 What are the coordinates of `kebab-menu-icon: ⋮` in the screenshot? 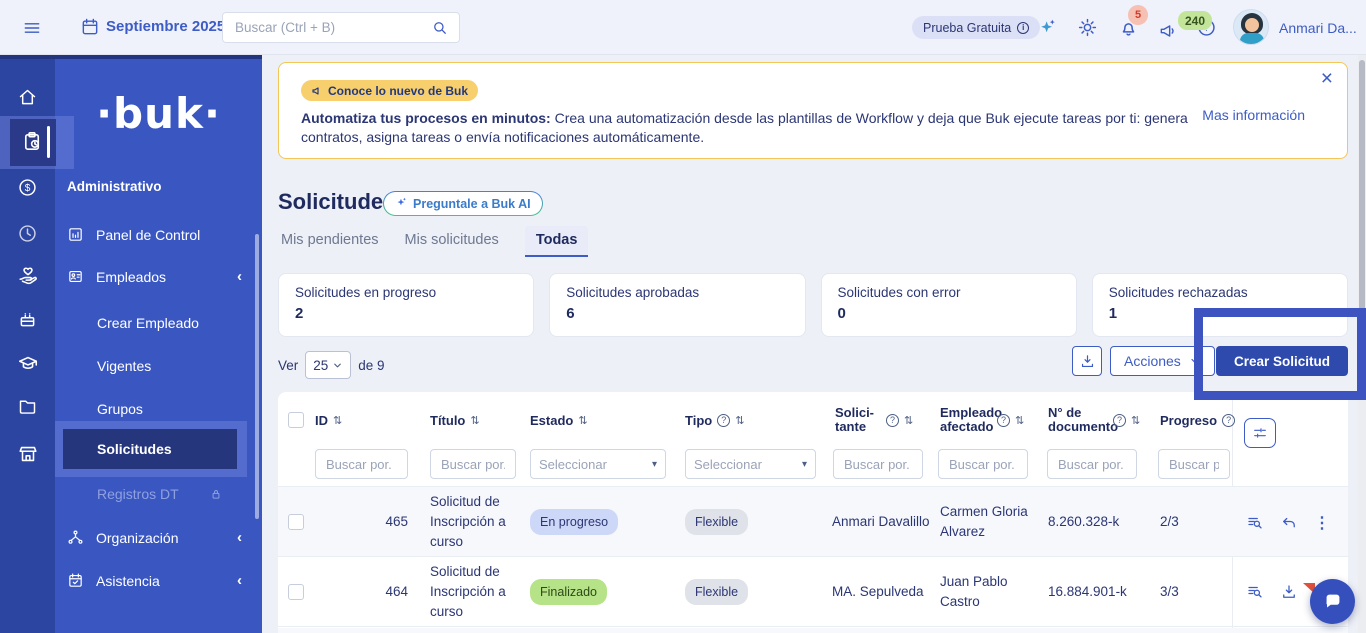 It's located at (1322, 523).